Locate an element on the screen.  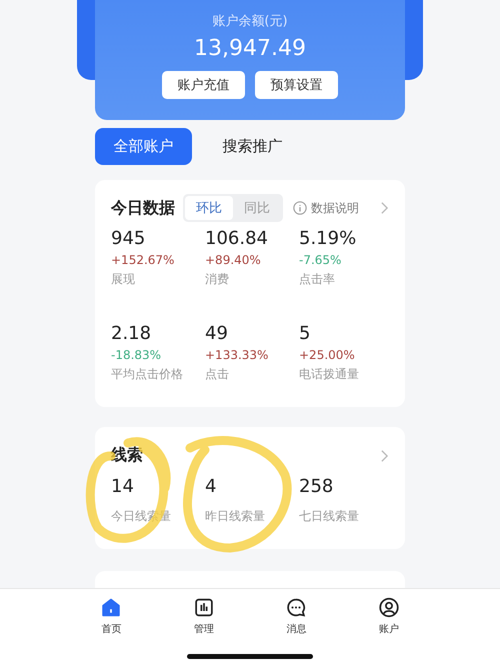
lead-value: 258 is located at coordinates (316, 487).